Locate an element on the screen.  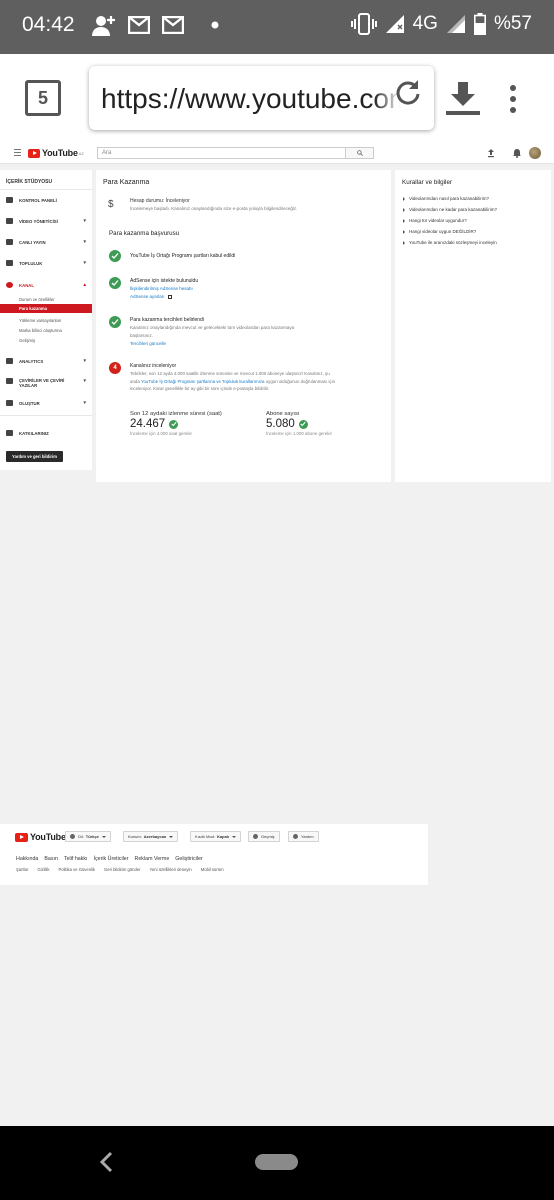
youtube-logo: YouTube AZ is located at coordinates (56, 153).